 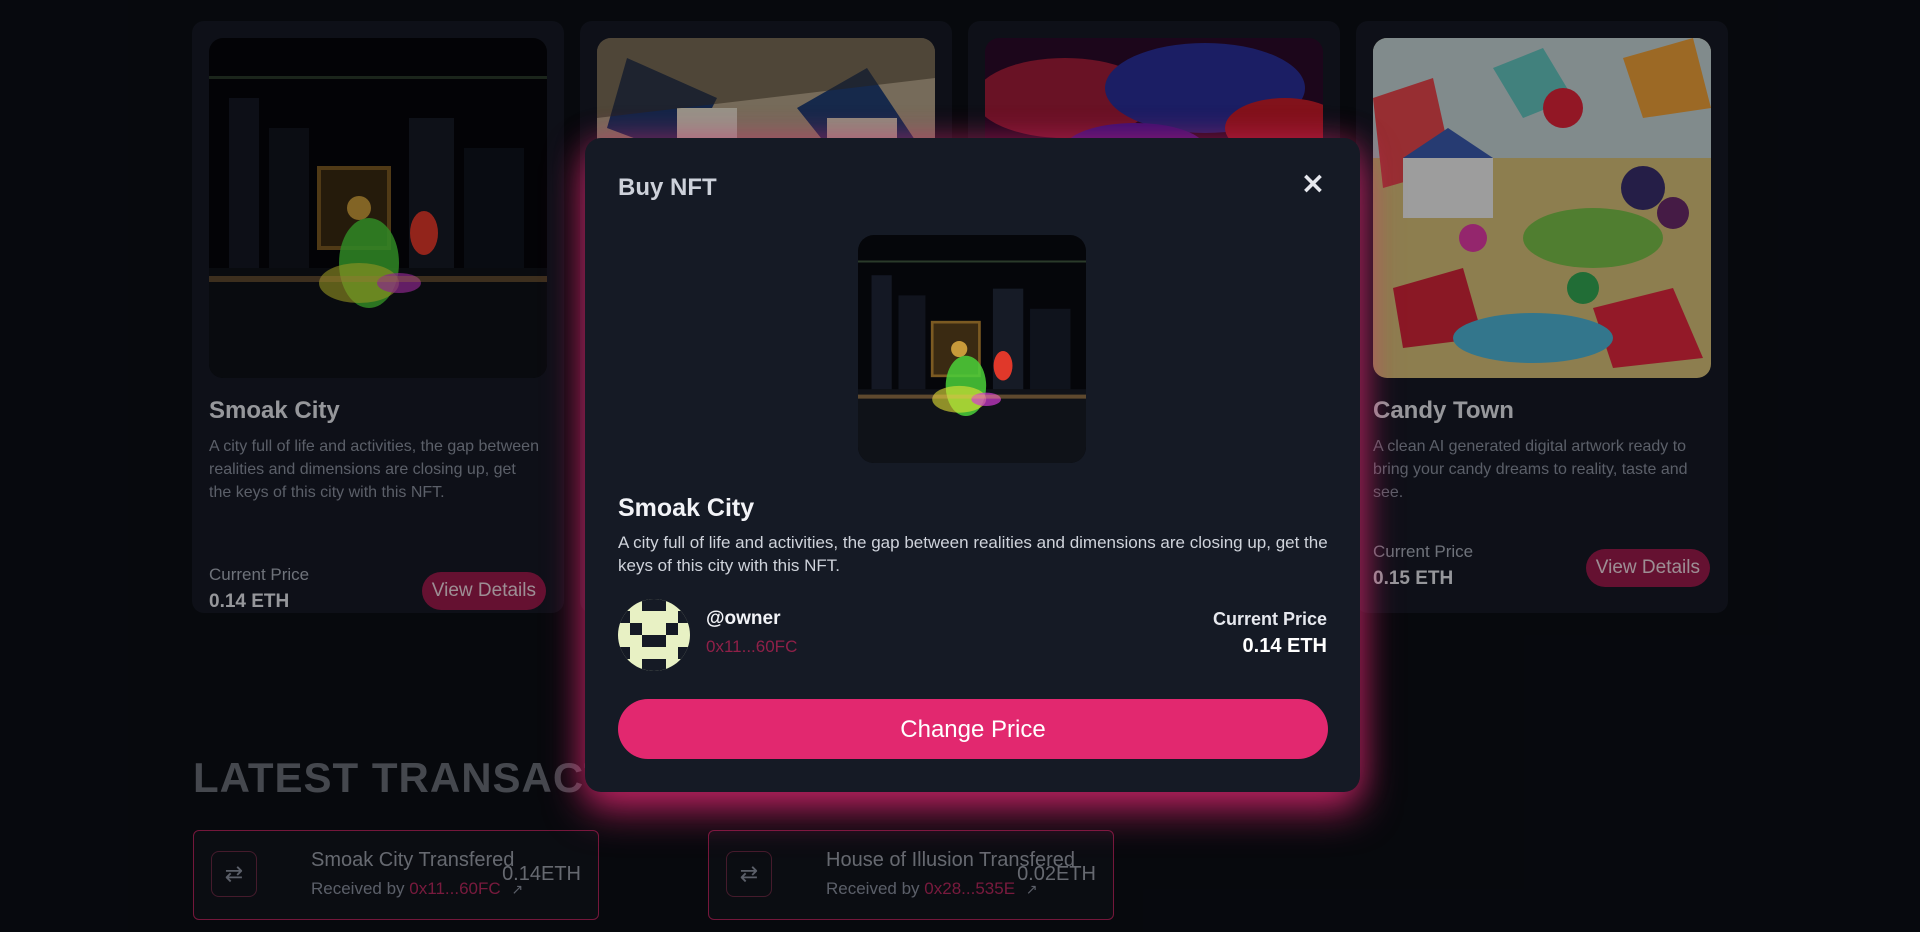 I want to click on modal-nft-title: Smoak City, so click(x=686, y=508).